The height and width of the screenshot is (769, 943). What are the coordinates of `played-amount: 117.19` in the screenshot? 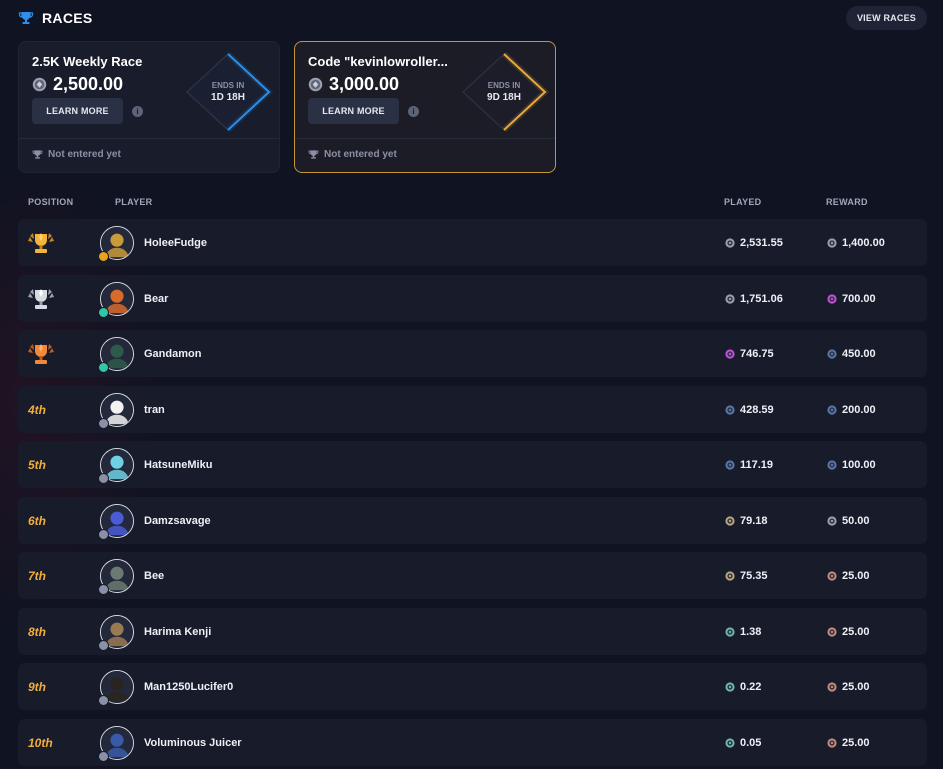 It's located at (757, 464).